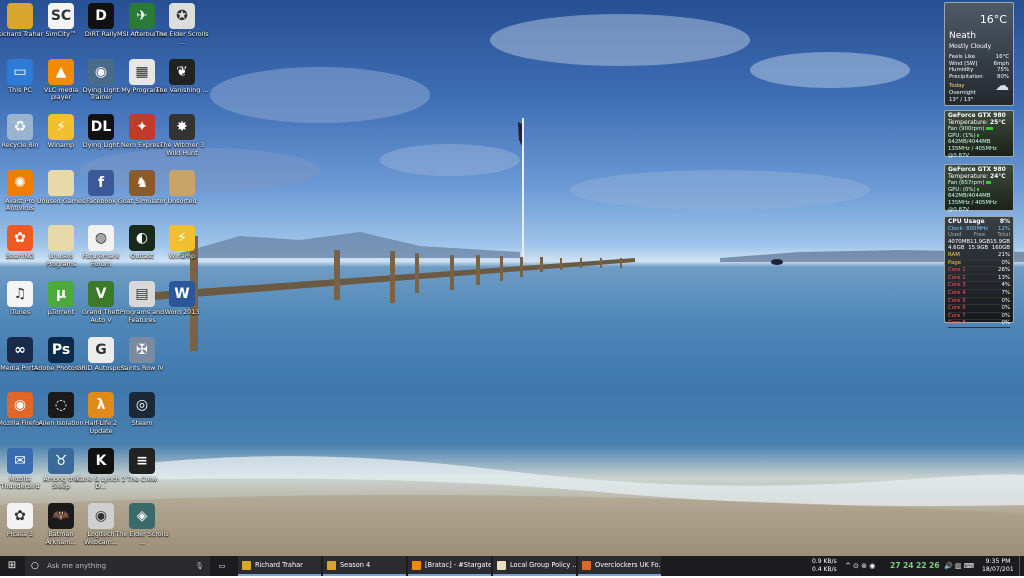  I want to click on weather-row-key: Feels Like, so click(962, 57).